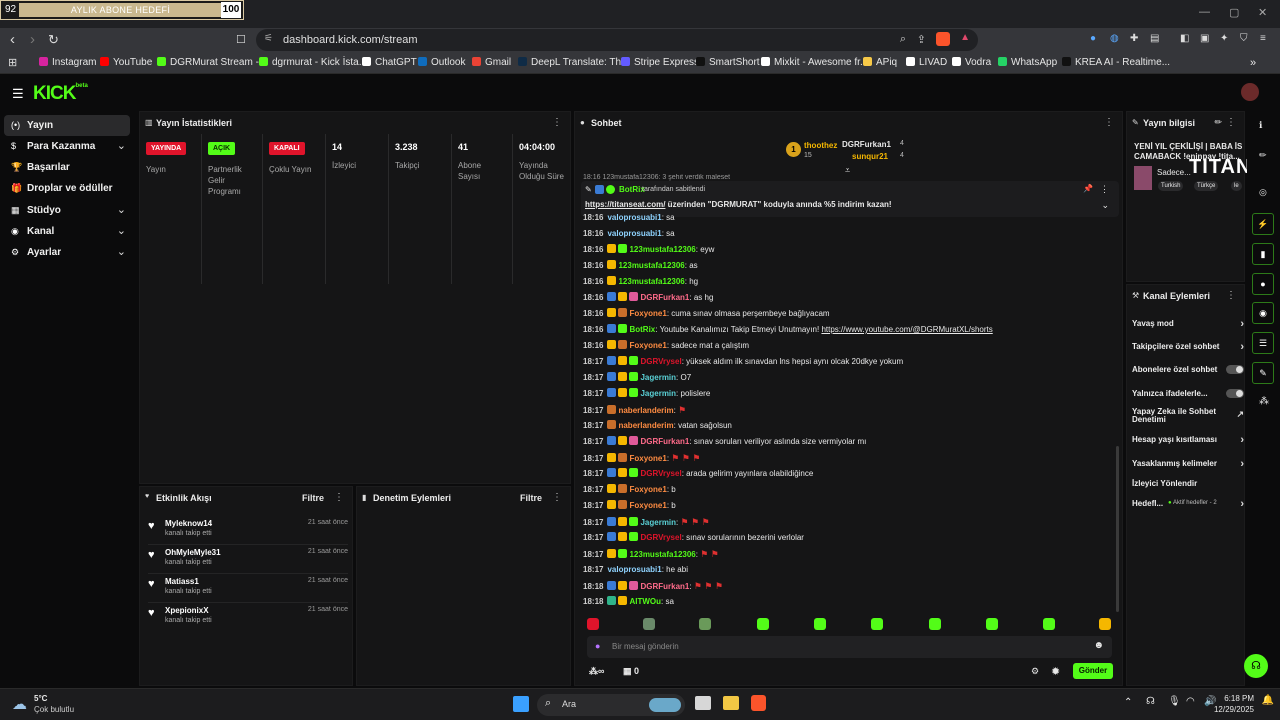 Image resolution: width=1280 pixels, height=720 pixels. What do you see at coordinates (758, 703) in the screenshot?
I see `brave-browser-icon` at bounding box center [758, 703].